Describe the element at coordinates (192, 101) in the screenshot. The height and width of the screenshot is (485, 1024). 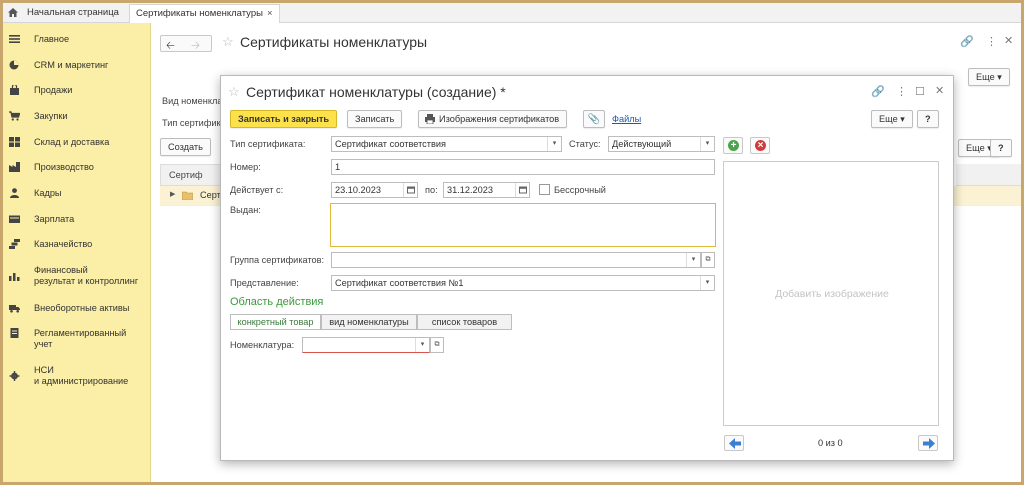
I see `kind-label-bg: Вид номенкла` at that location.